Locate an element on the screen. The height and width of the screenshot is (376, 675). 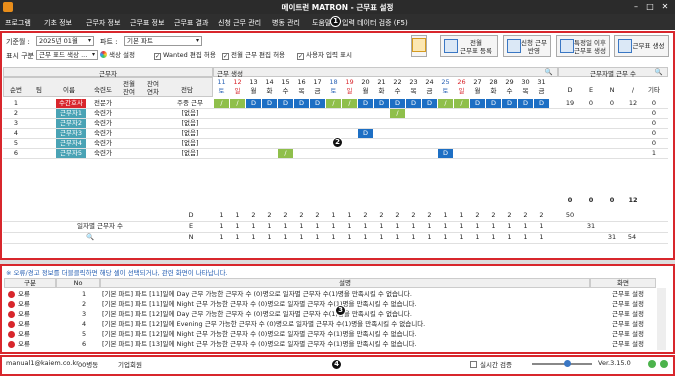
realtime-validate-checkbox: 실시간 검증 is located at coordinates (491, 364).